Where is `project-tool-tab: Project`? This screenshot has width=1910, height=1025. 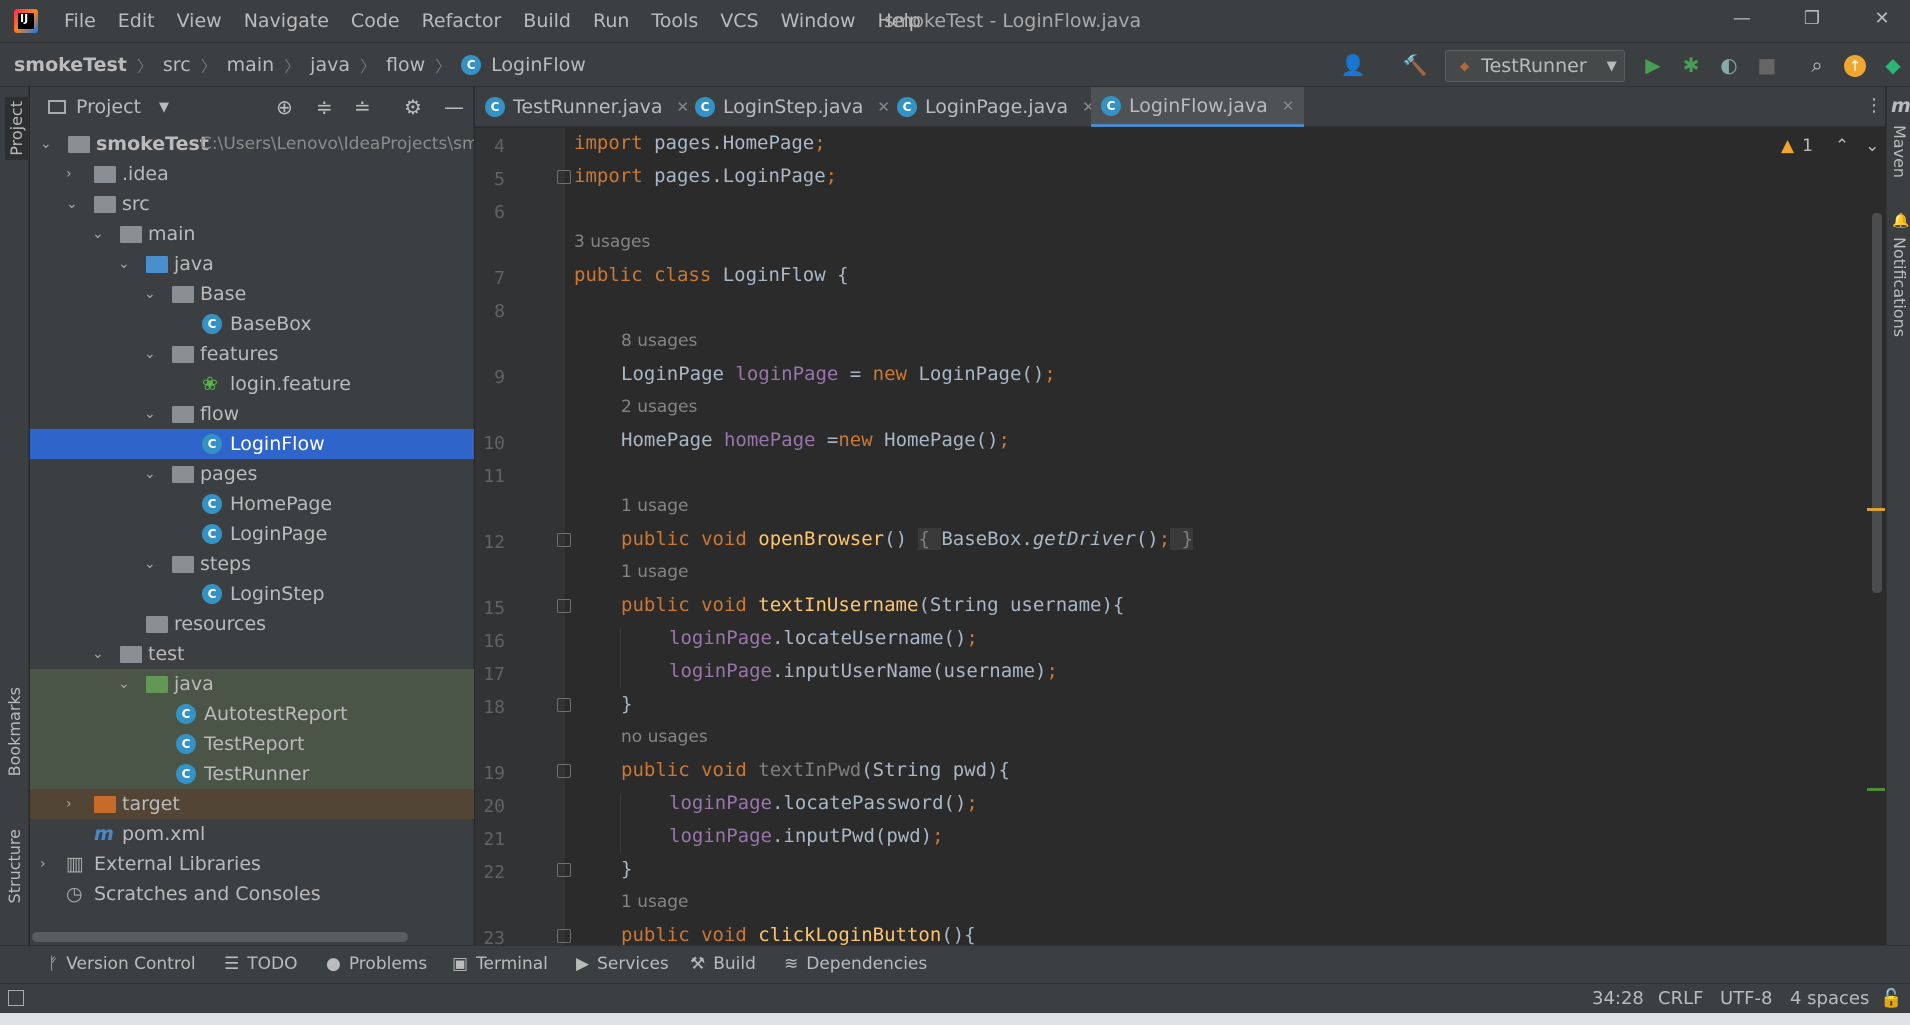
project-tool-tab: Project is located at coordinates (16, 128).